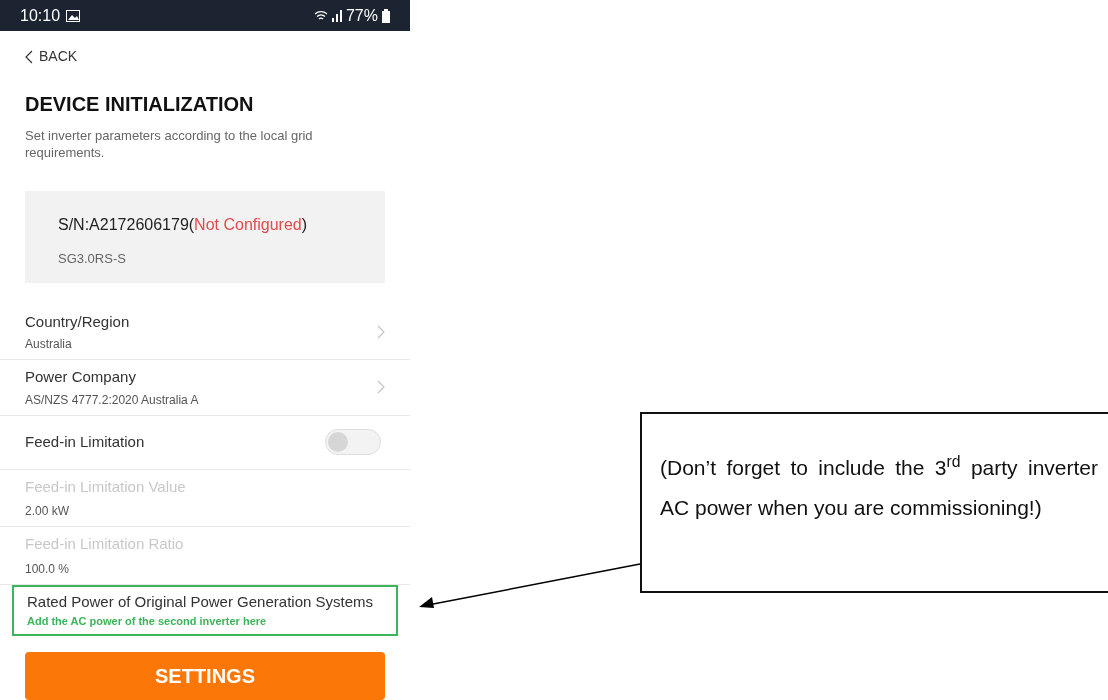  I want to click on setting-row: Country/Region Australia, so click(205, 332).